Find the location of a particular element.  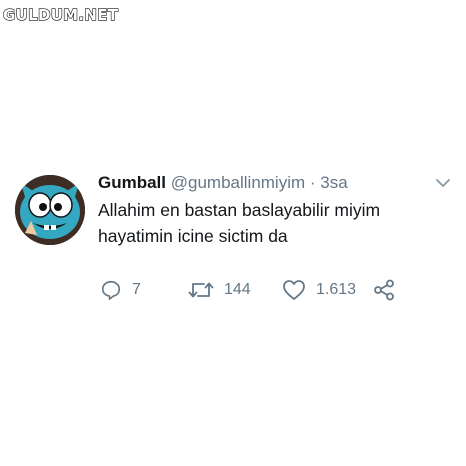

gumball-avatar-image is located at coordinates (50, 210).